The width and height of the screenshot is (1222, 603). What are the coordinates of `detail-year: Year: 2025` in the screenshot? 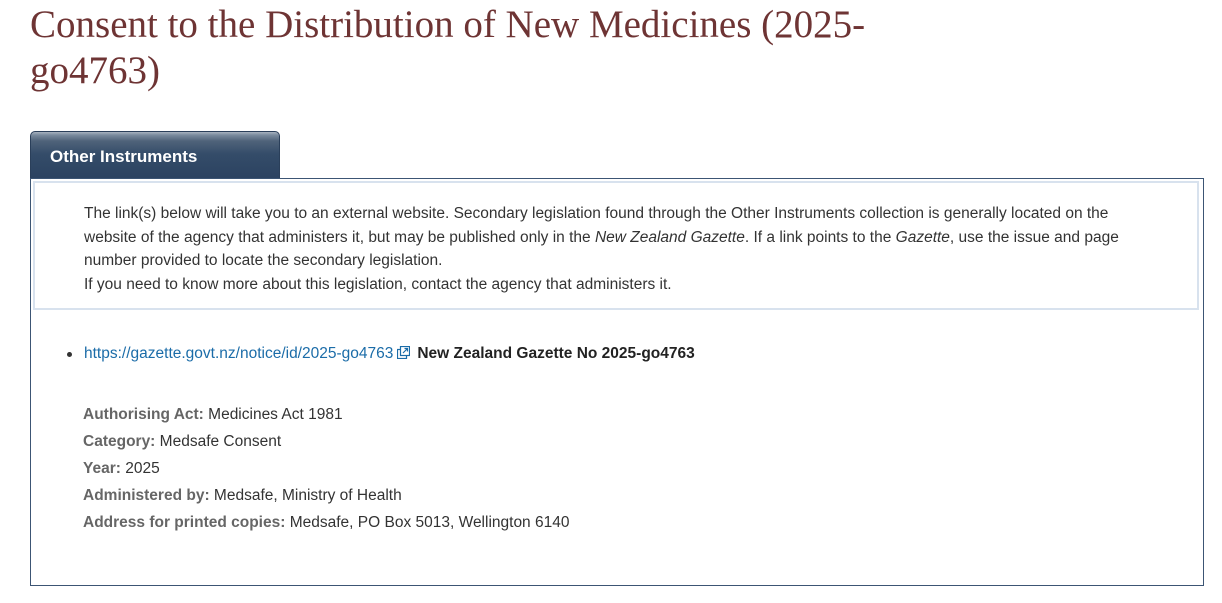 It's located at (326, 468).